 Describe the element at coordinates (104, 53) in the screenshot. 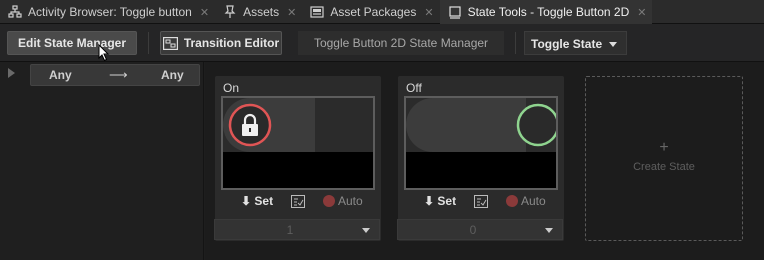

I see `mouse-cursor-icon` at that location.